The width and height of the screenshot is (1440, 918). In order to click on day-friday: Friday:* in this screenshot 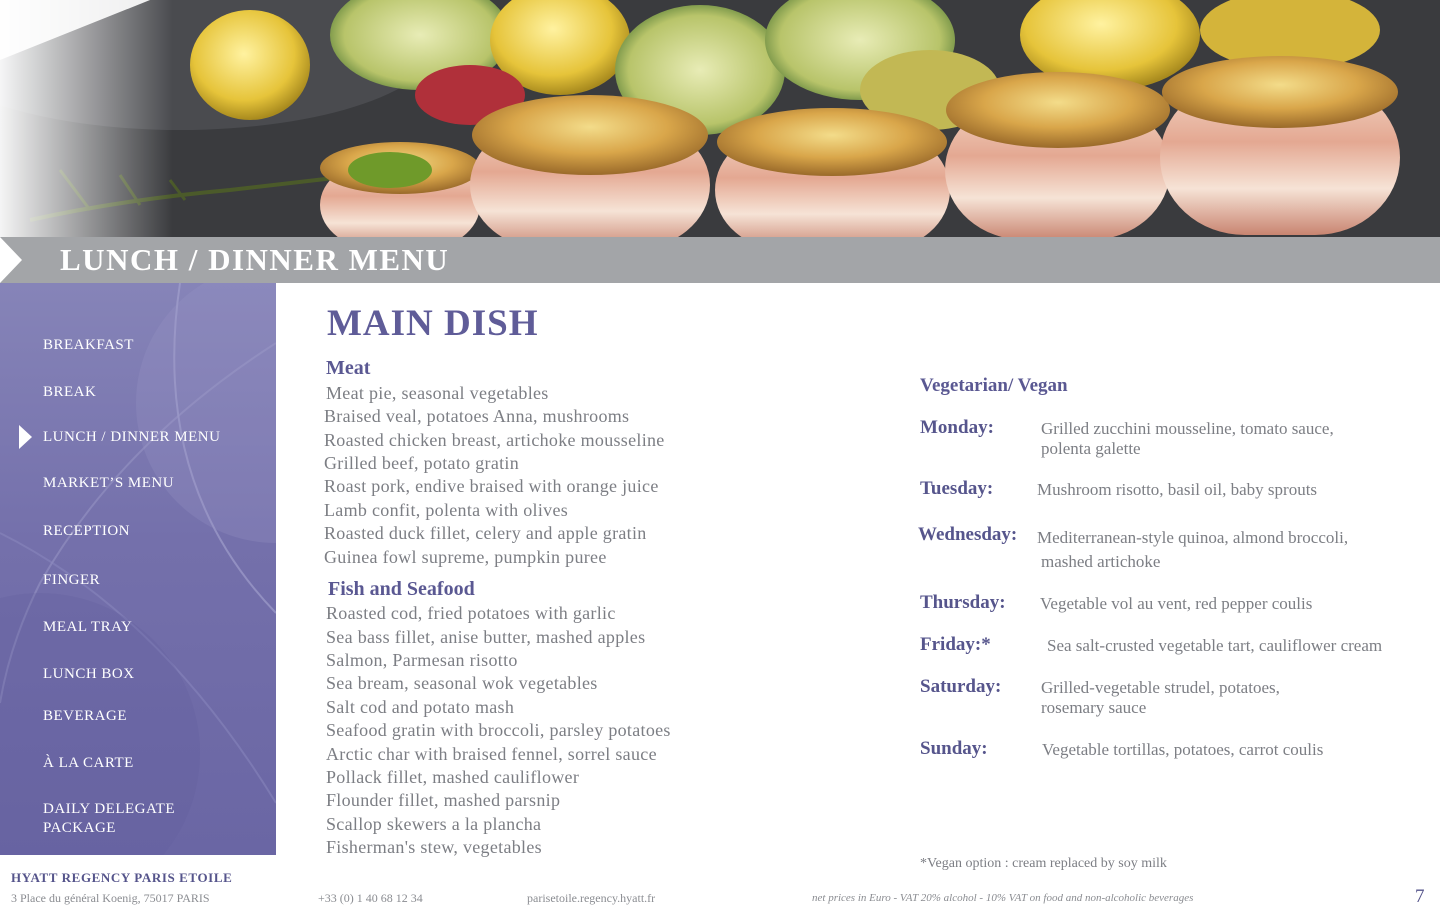, I will do `click(955, 644)`.